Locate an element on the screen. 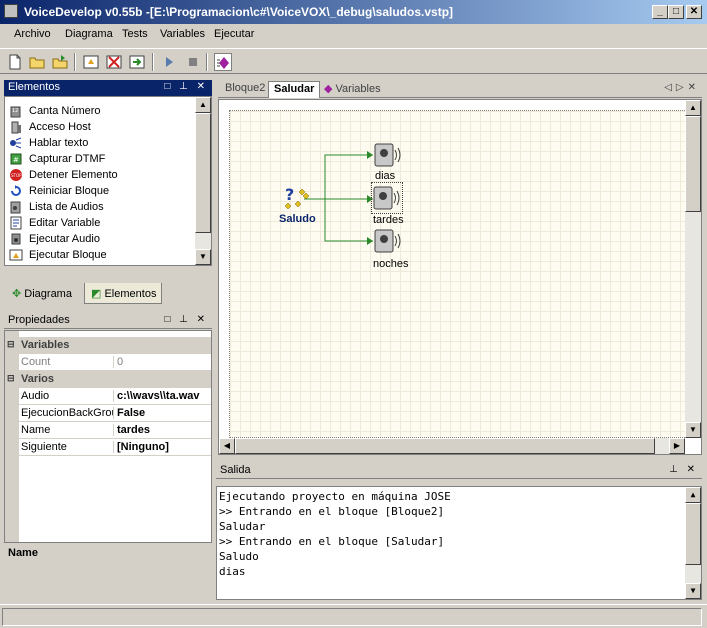 This screenshot has height=628, width=707. minimize-button: _ is located at coordinates (660, 12).